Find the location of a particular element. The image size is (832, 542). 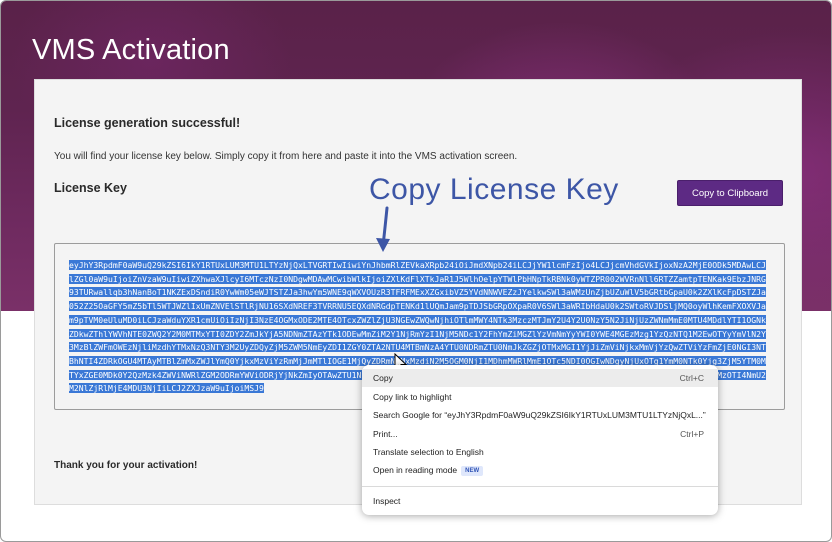

new-badge: NEW is located at coordinates (472, 471).